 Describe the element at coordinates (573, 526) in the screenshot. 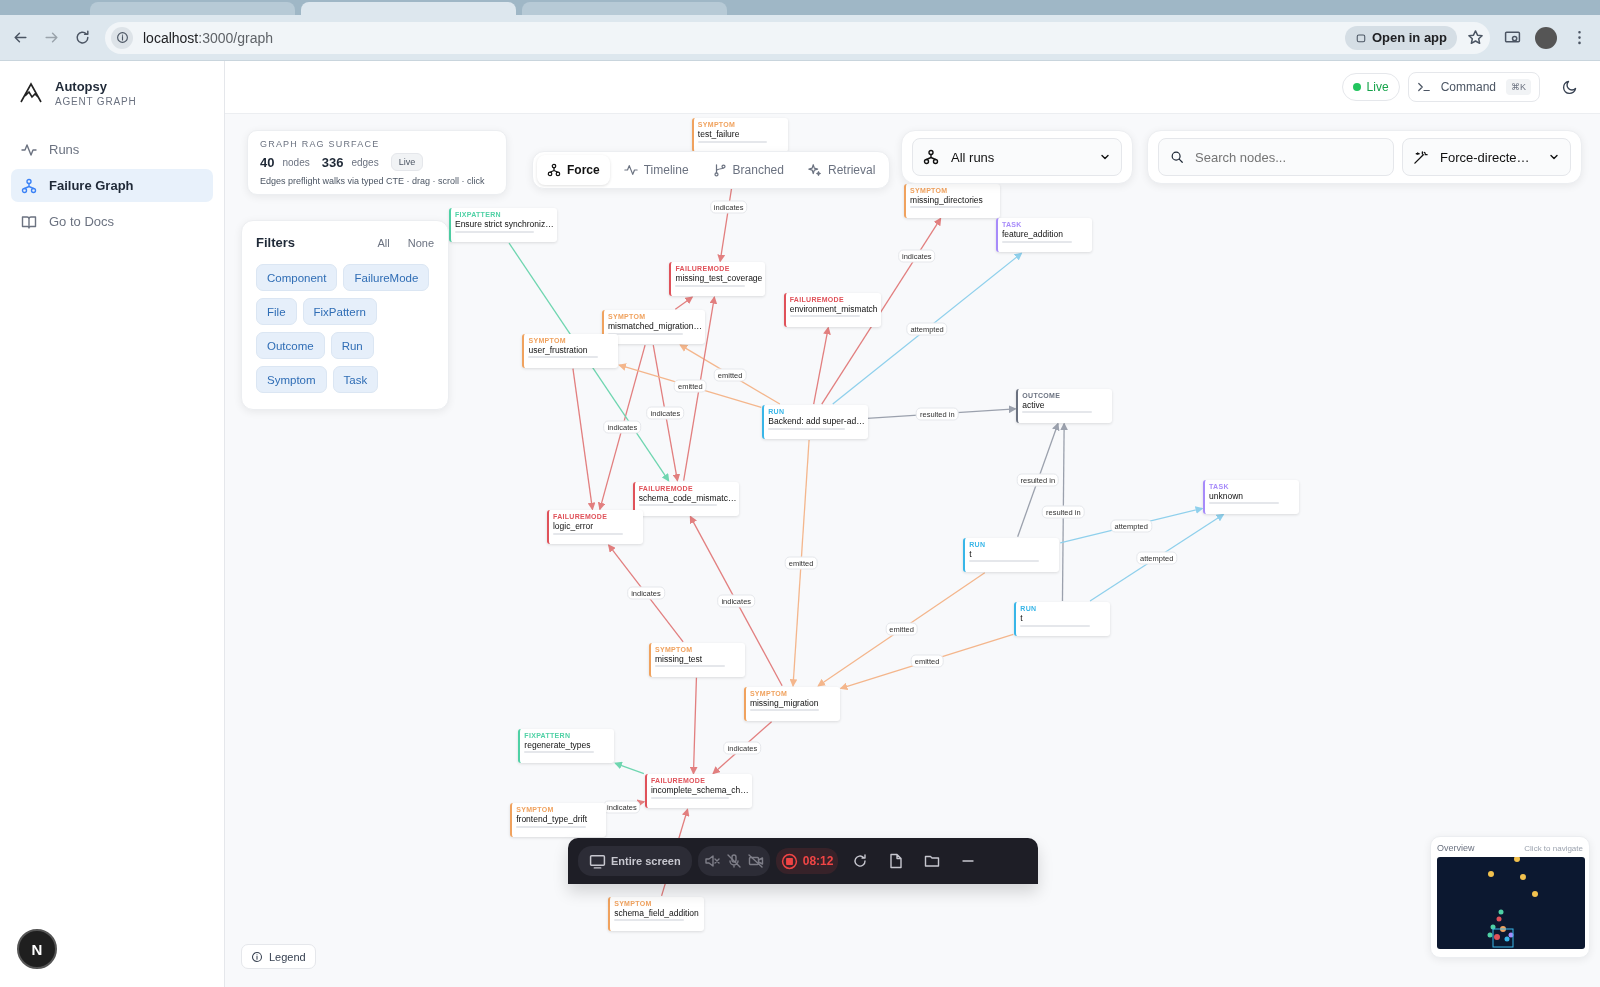

I see `node-title: logic_error` at that location.